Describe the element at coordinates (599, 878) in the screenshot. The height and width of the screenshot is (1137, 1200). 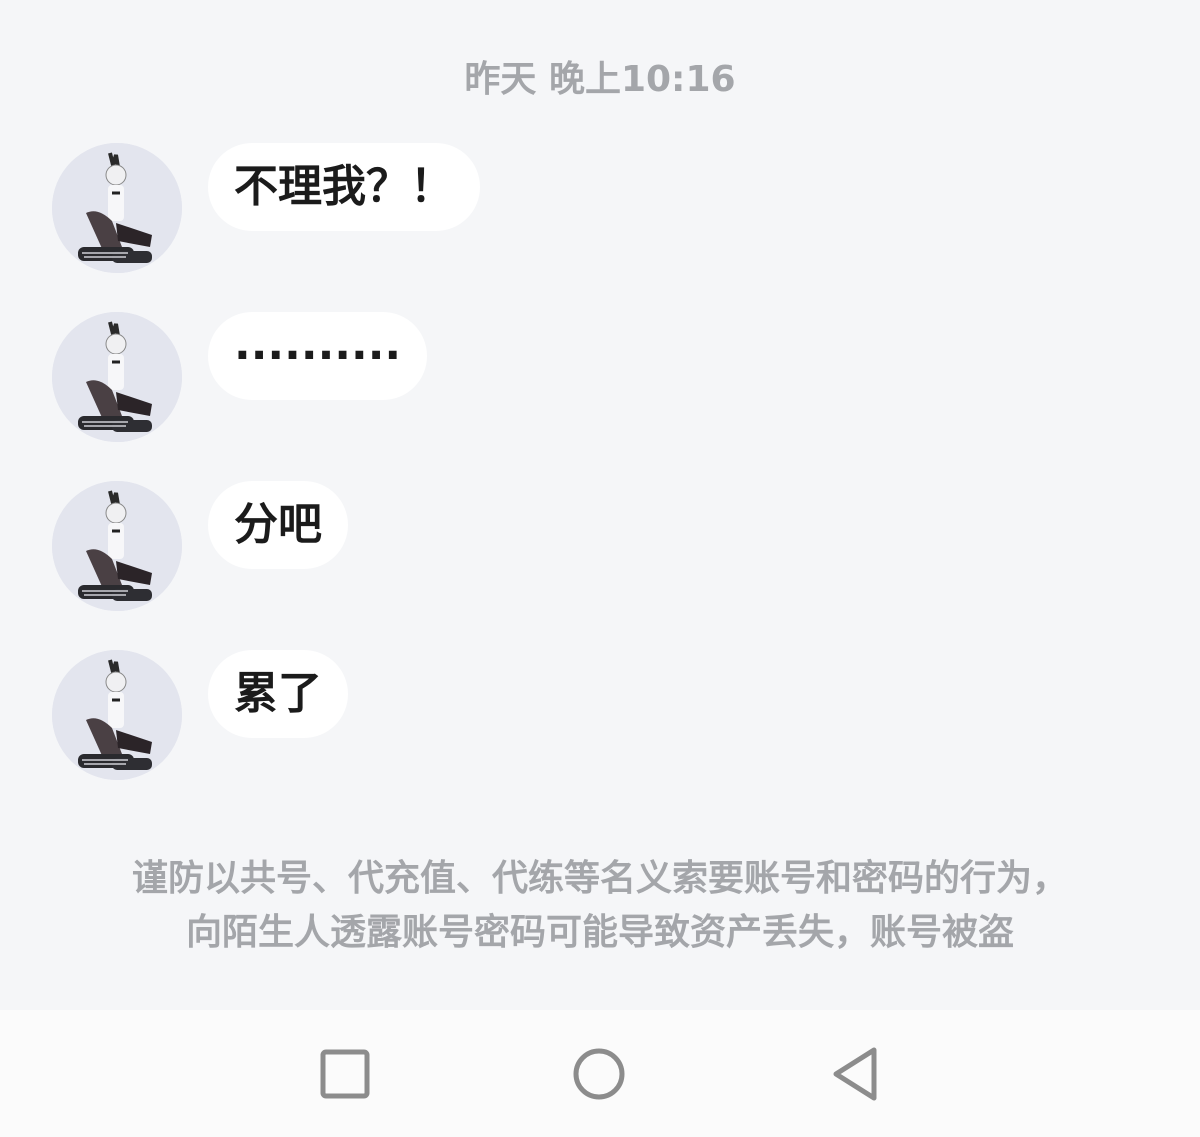
I see `security-notice-line: 谨防以共号、代充值、代练等名义索要账号和密码的行为，` at that location.